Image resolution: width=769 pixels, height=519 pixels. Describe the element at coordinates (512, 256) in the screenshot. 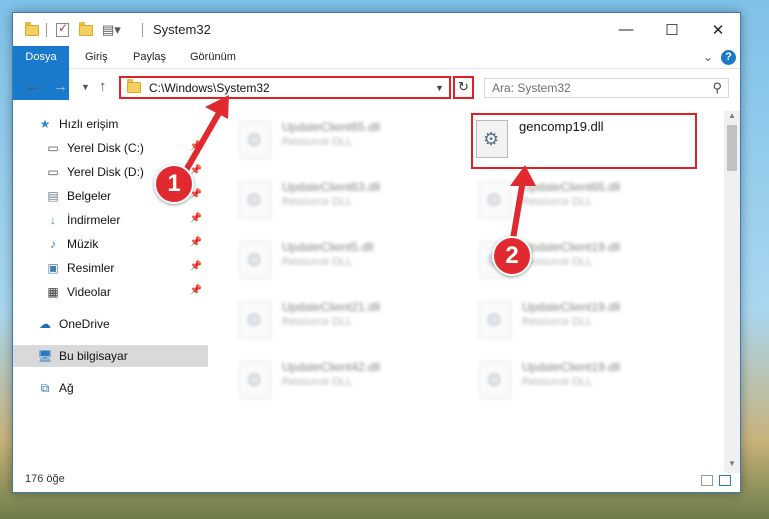

I see `step-2-badge: 2` at that location.